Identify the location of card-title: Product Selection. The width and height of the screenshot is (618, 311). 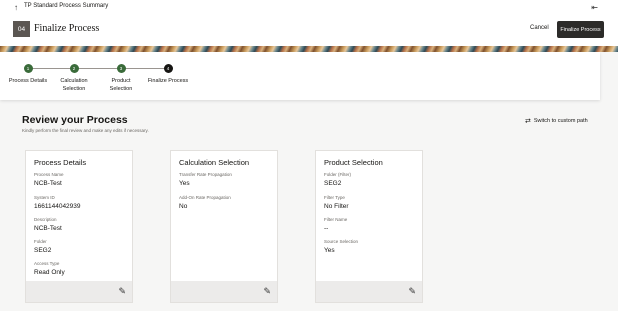
(353, 162).